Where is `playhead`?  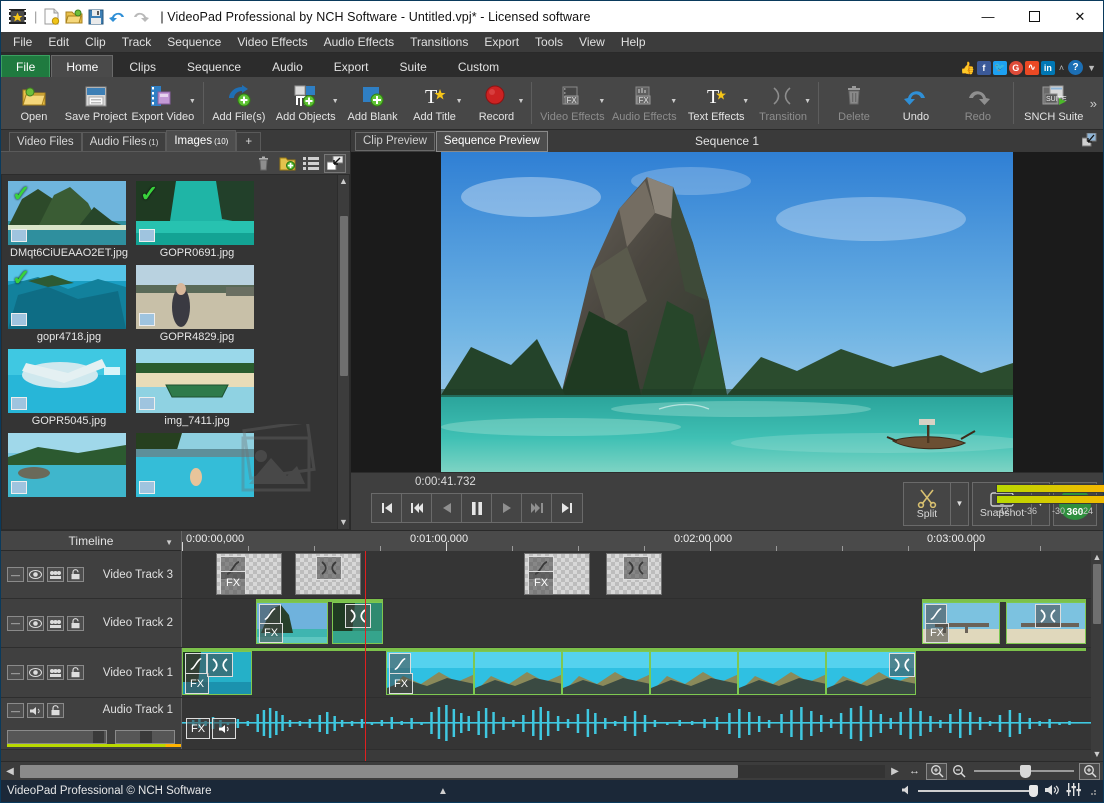
playhead is located at coordinates (365, 656).